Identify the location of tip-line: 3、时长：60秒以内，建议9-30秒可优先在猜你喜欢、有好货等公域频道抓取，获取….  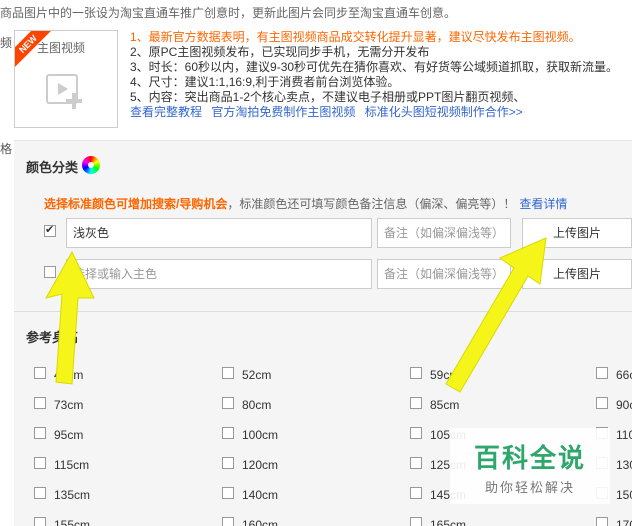
(374, 67).